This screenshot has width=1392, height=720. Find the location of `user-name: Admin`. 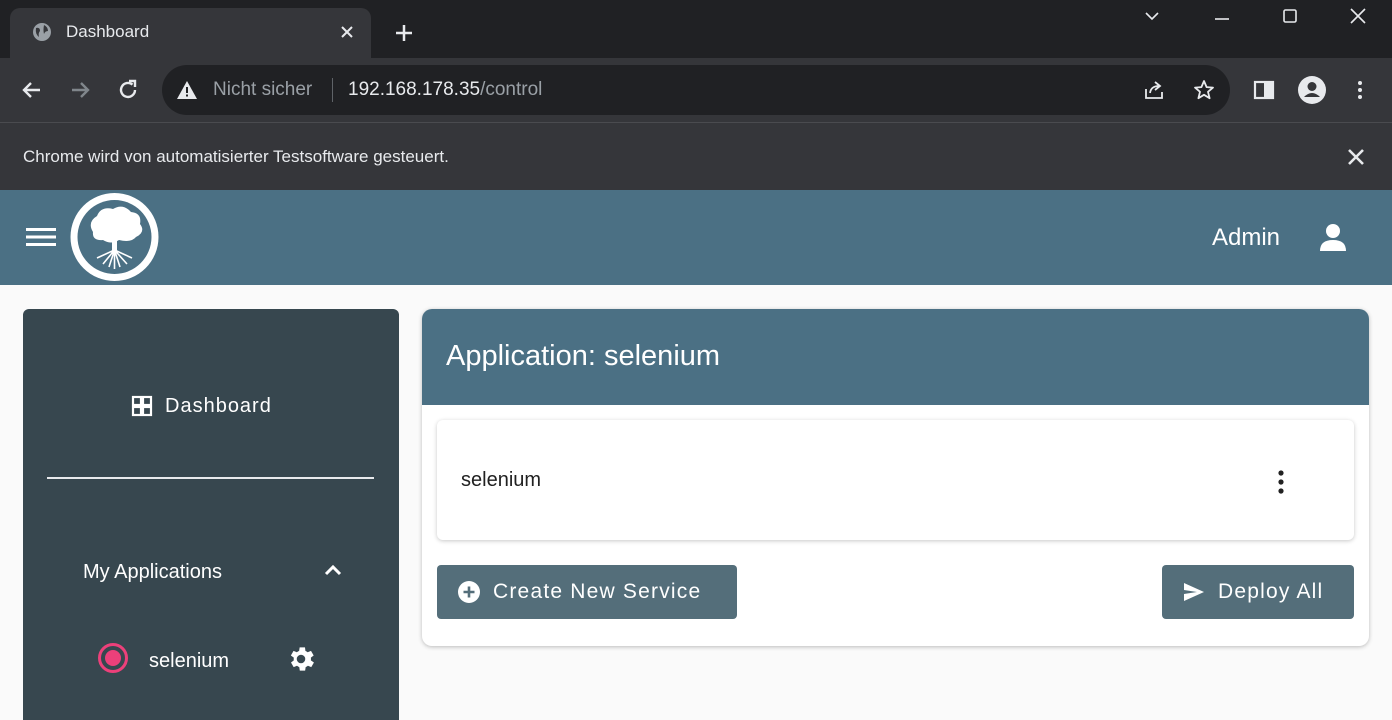

user-name: Admin is located at coordinates (1246, 238).